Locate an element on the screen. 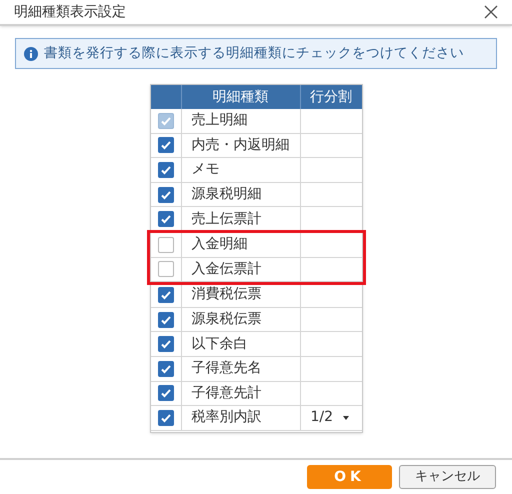  column-header: 行分割 is located at coordinates (331, 97).